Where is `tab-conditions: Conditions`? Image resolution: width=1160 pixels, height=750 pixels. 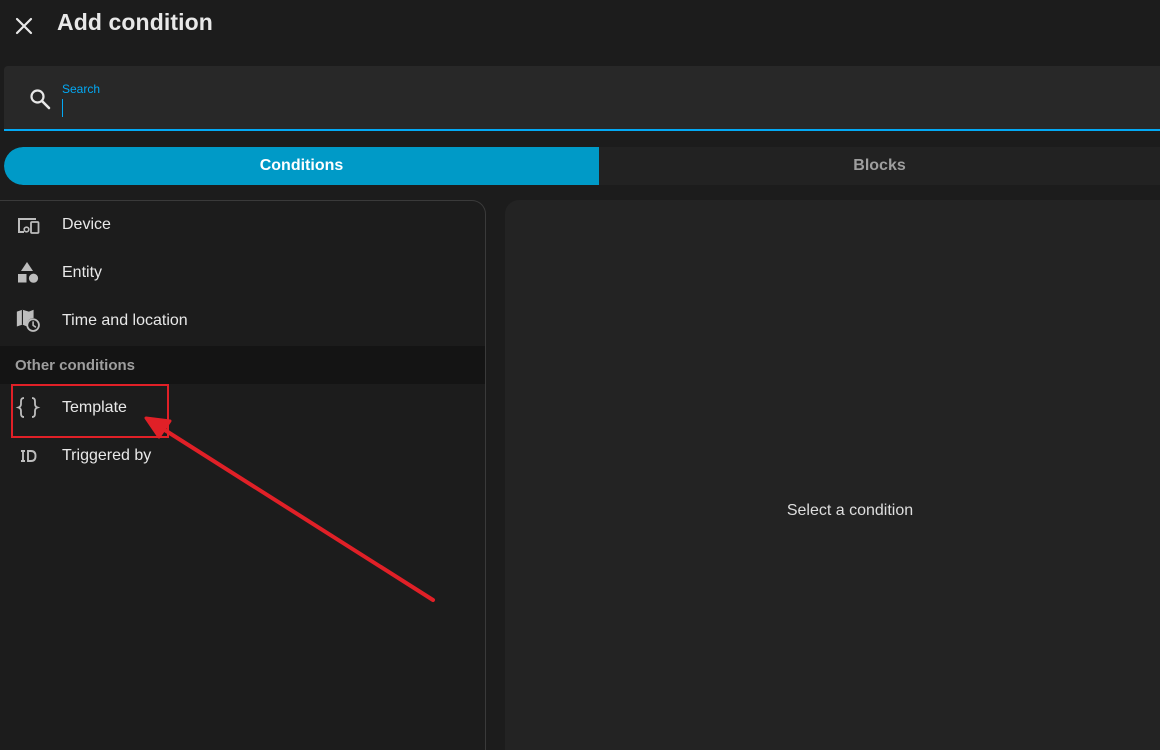 tab-conditions: Conditions is located at coordinates (301, 166).